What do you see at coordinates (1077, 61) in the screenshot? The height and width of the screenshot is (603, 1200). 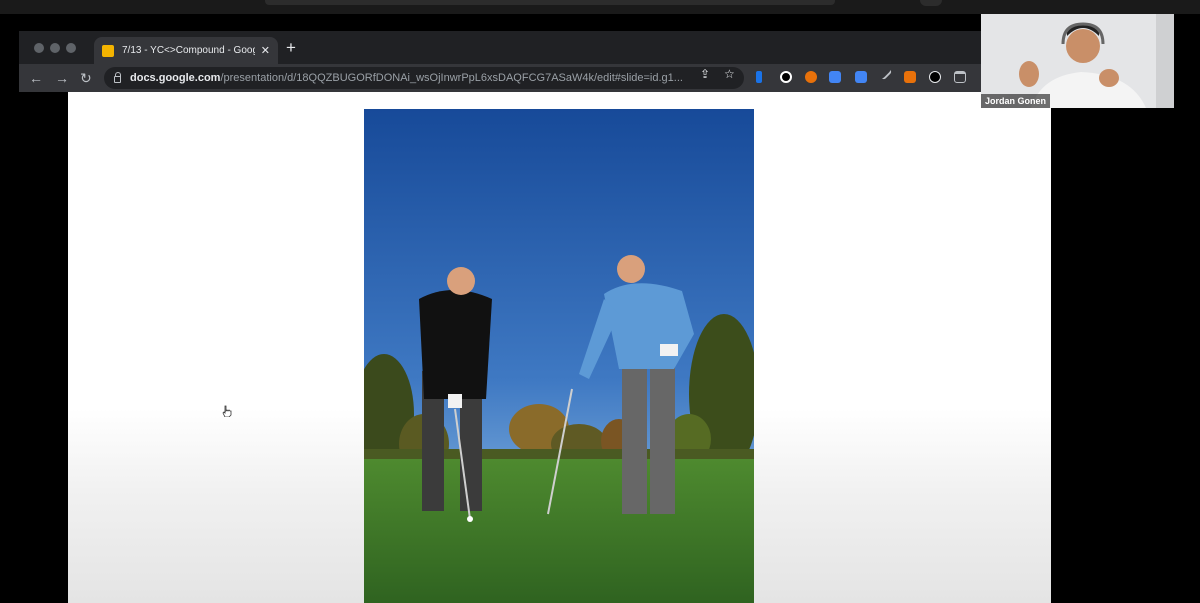 I see `participant-video: Jordan Gonen` at bounding box center [1077, 61].